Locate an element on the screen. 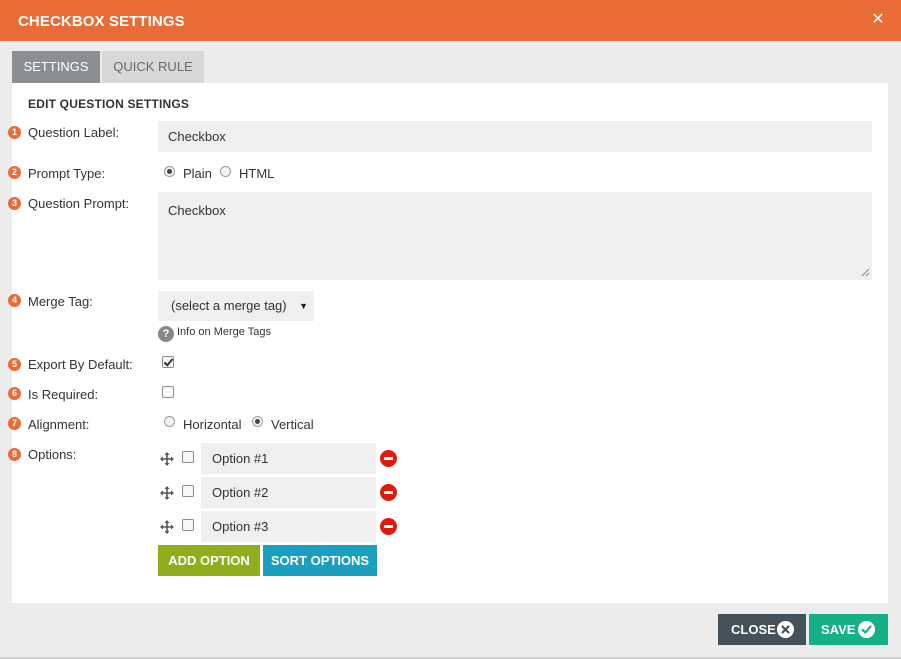  close-button: CLOSE is located at coordinates (762, 629).